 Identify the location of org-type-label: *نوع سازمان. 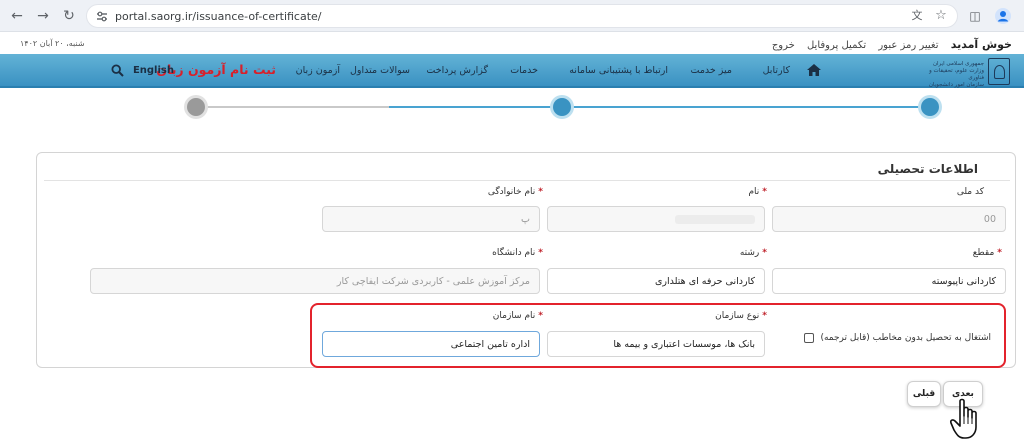
(741, 316).